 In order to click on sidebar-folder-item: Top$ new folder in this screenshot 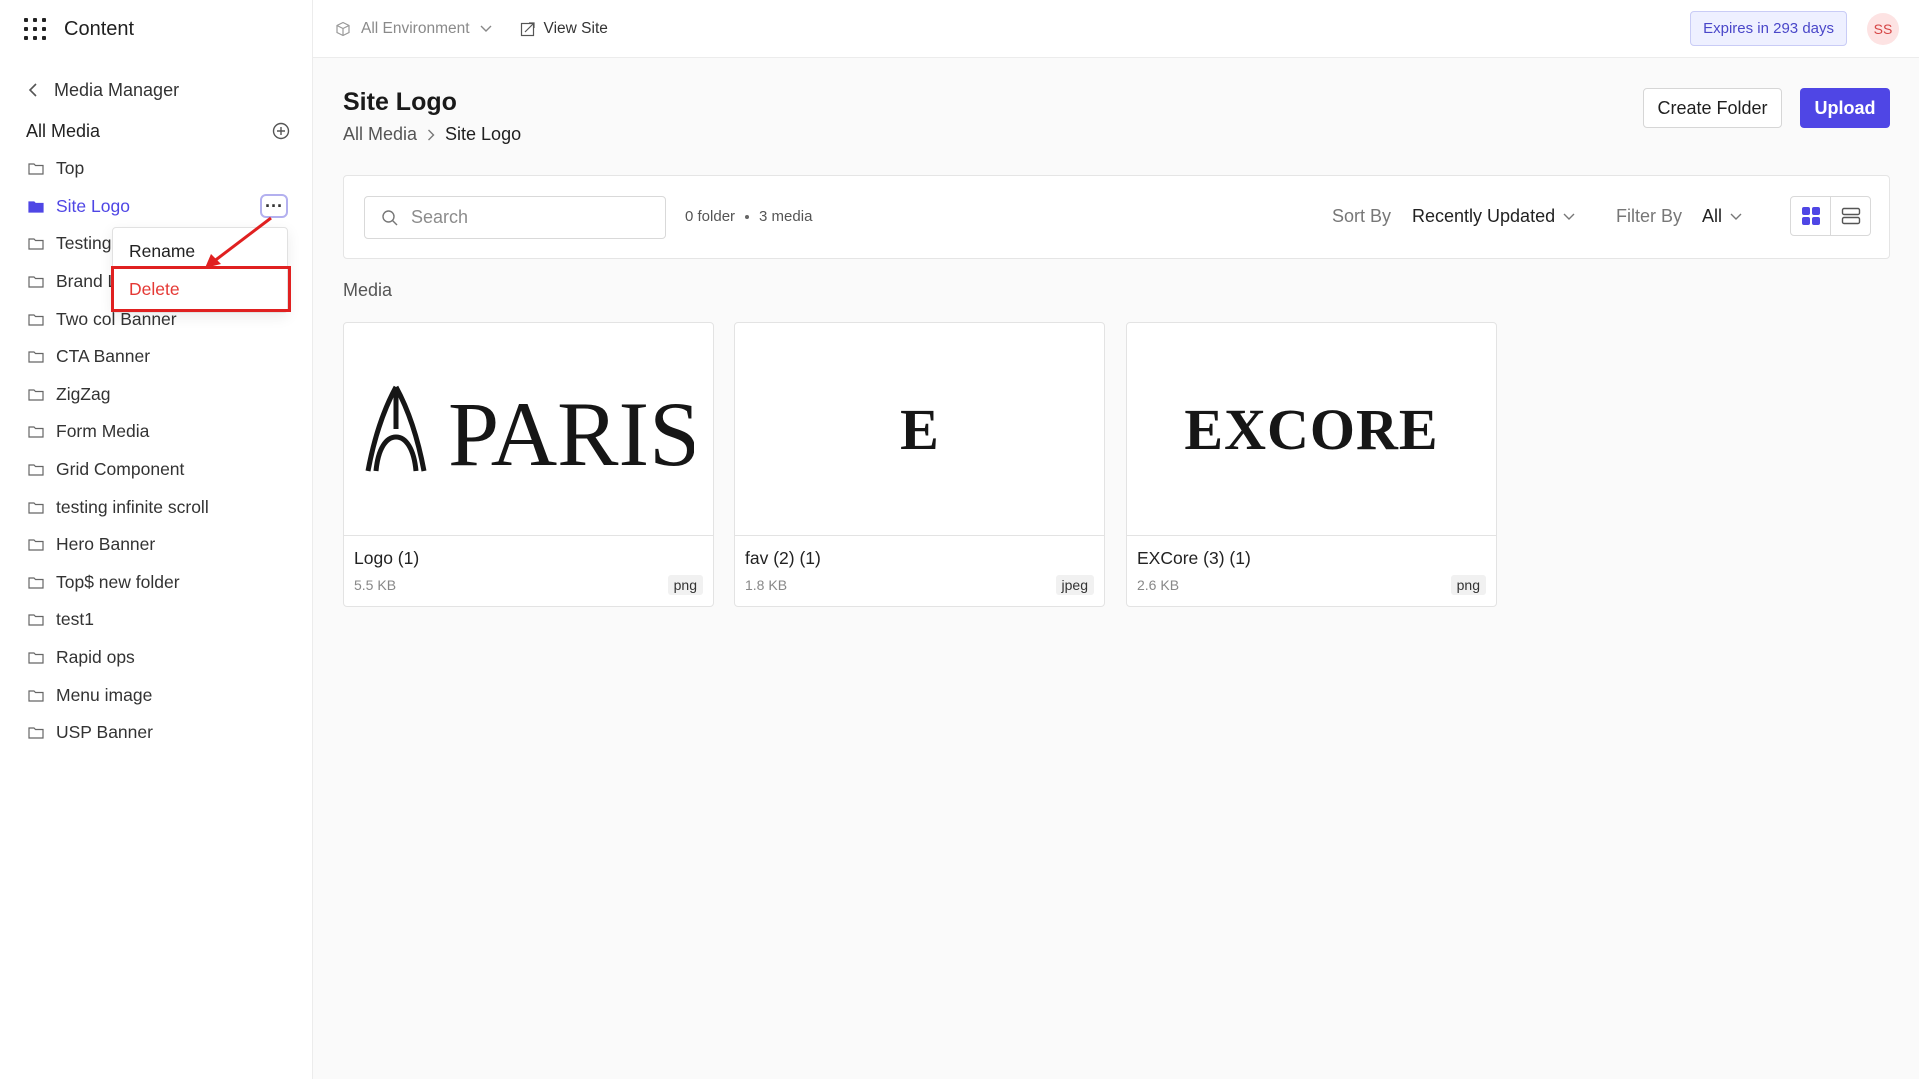, I will do `click(156, 583)`.